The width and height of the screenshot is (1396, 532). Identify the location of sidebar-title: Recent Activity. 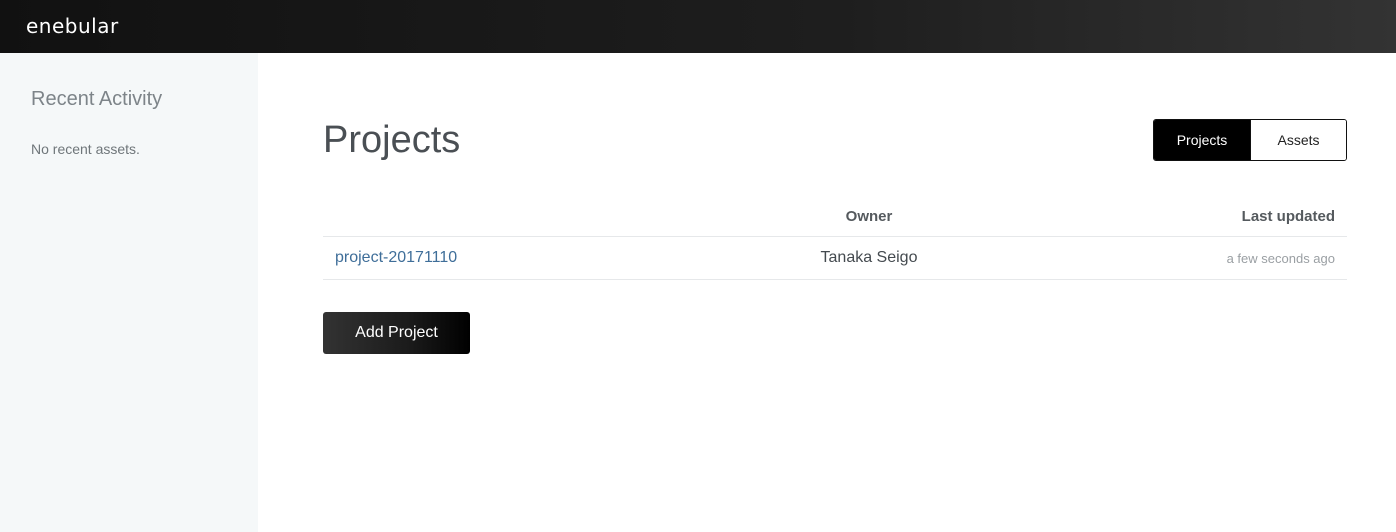
(97, 99).